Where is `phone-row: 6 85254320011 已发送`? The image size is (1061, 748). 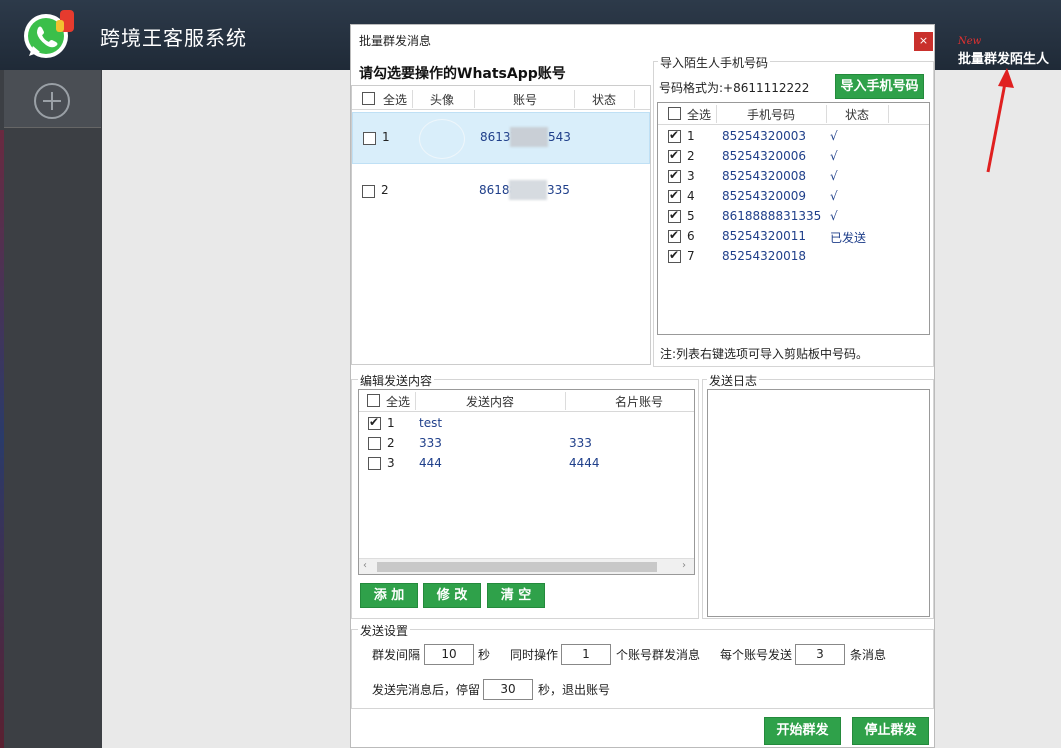
phone-row: 6 85254320011 已发送 is located at coordinates (793, 237).